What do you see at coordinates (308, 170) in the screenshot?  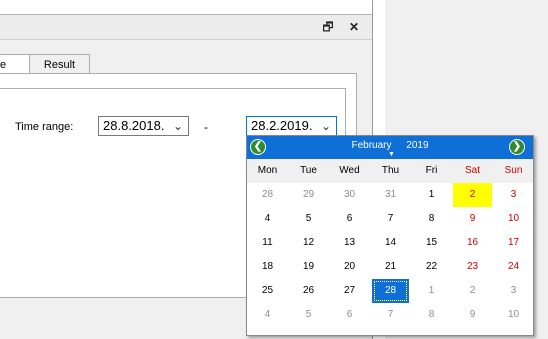 I see `weekday-tue: Tue` at bounding box center [308, 170].